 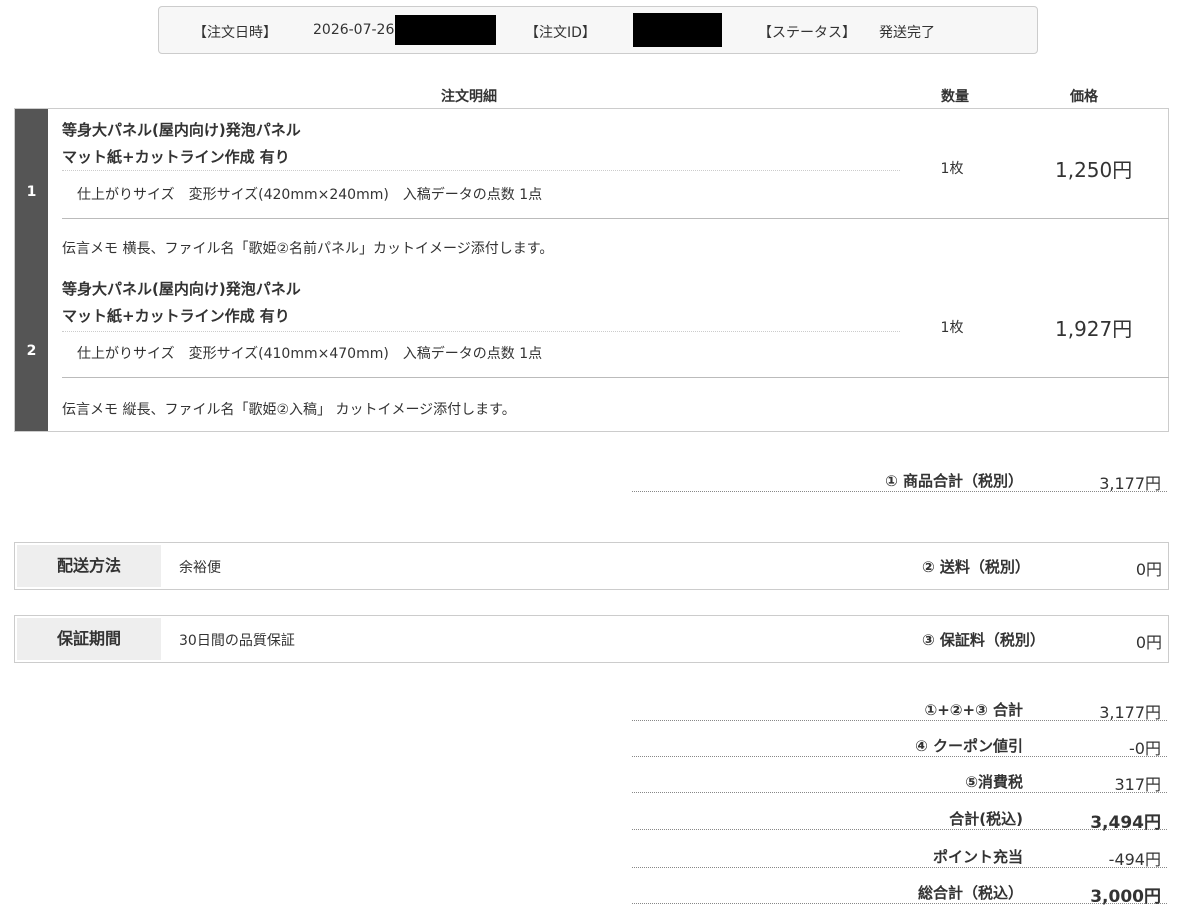 I want to click on total-value: 3,177円, so click(x=1130, y=712).